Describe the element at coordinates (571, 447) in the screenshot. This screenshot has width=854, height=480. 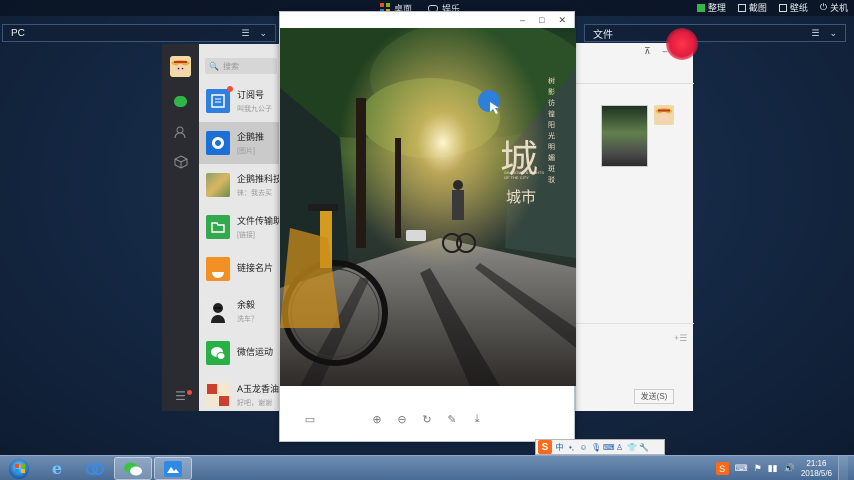
I see `punctuation-icon: •,` at that location.